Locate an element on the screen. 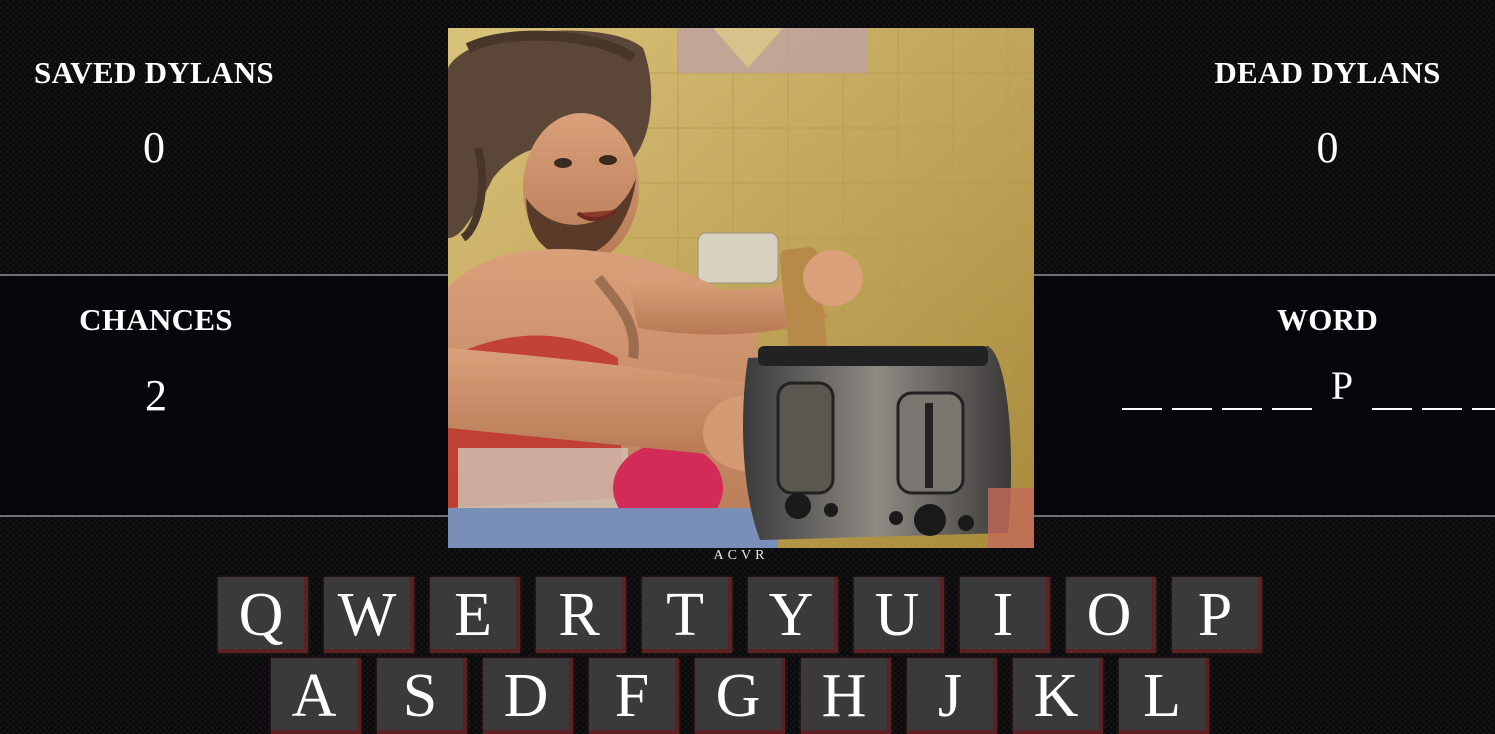 This screenshot has height=734, width=1495. key-k: K is located at coordinates (1058, 696).